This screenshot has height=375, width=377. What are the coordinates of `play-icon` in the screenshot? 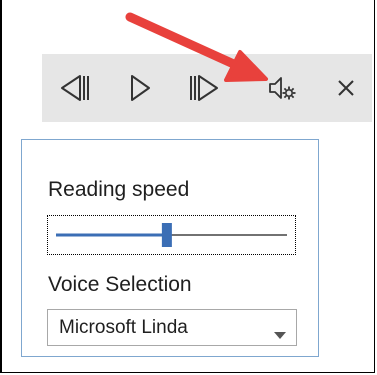 It's located at (140, 88).